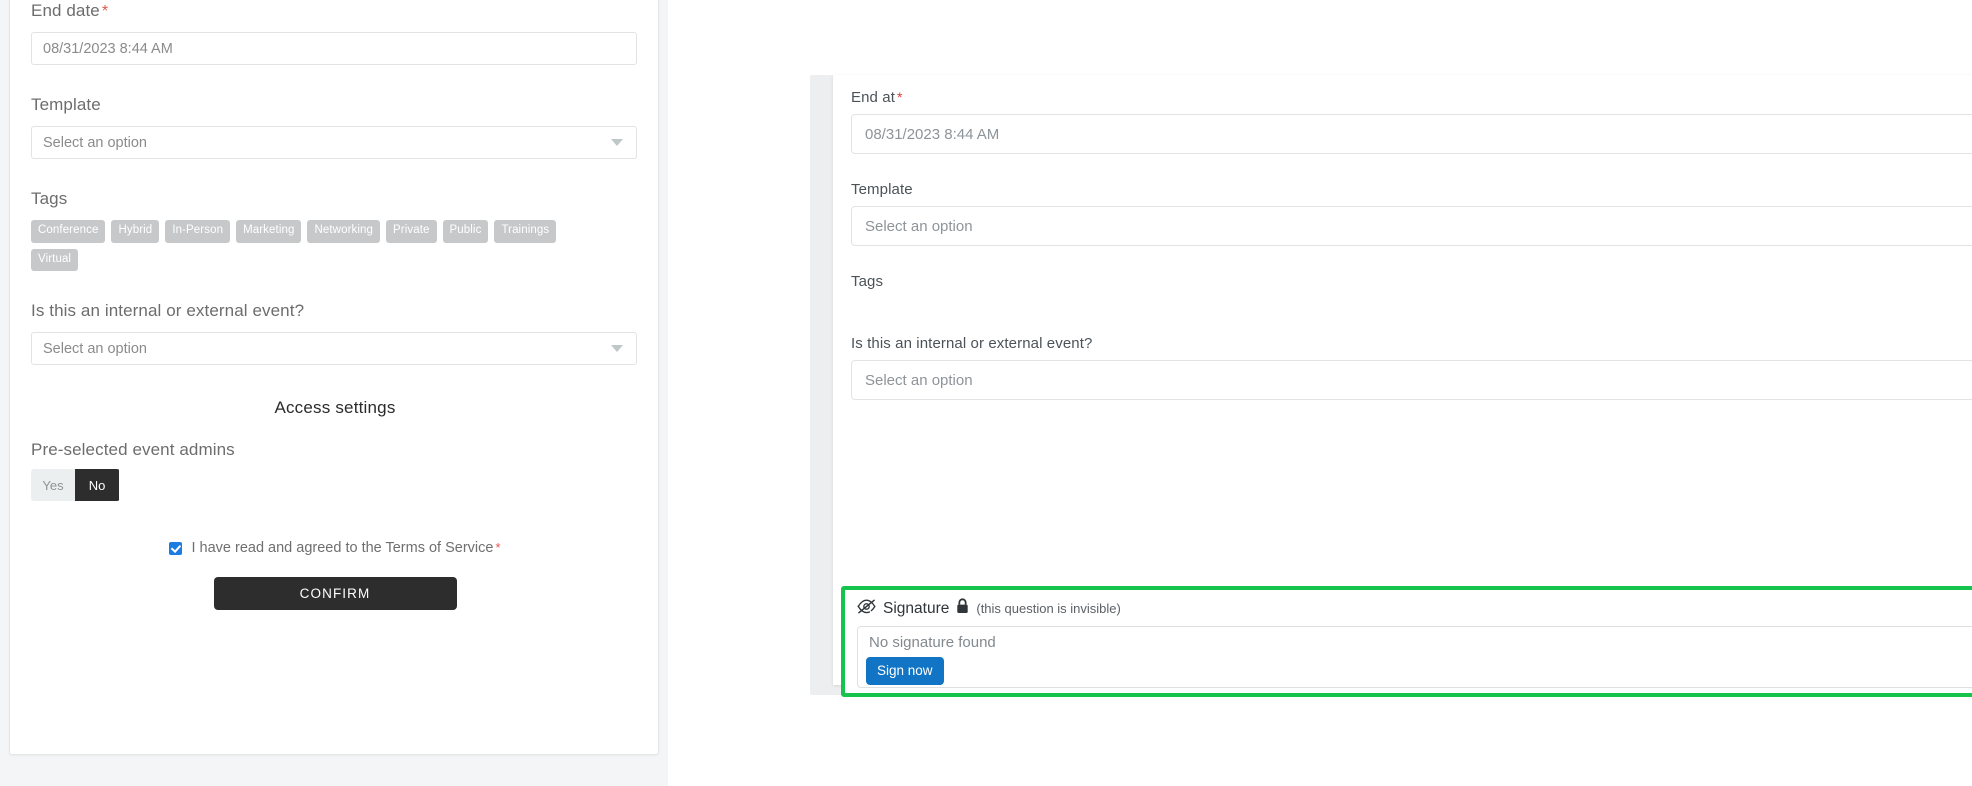  I want to click on lock-icon, so click(962, 608).